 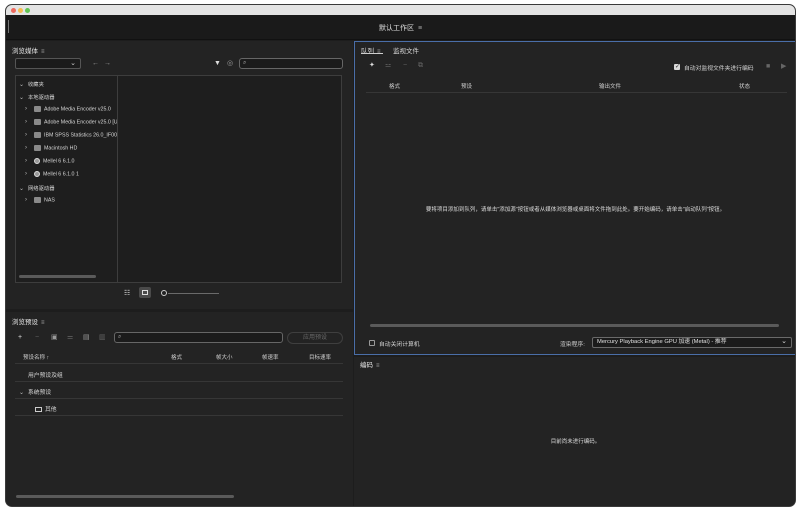 I want to click on add-preset-icon: +, so click(x=20, y=338).